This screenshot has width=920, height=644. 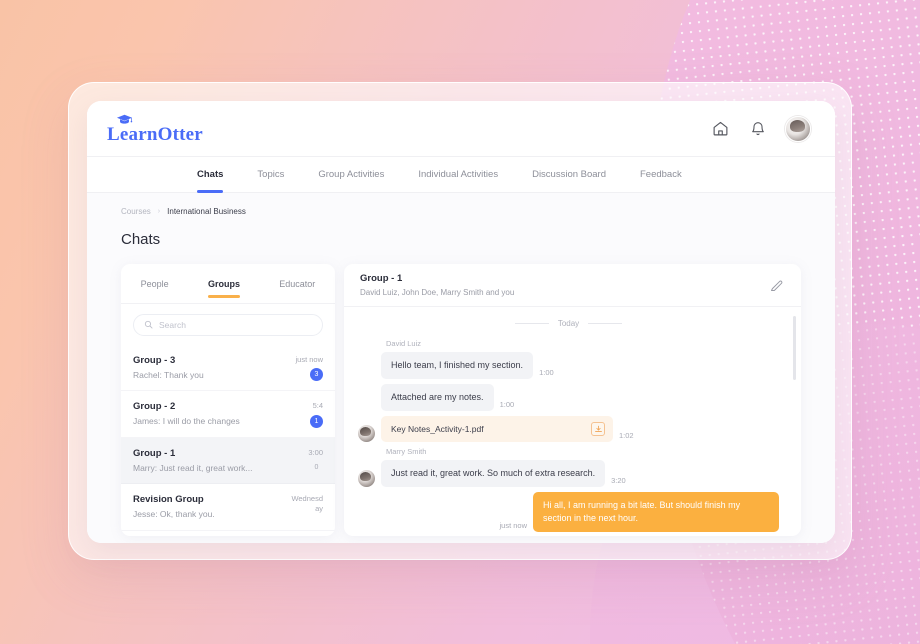 I want to click on bell-icon, so click(x=758, y=129).